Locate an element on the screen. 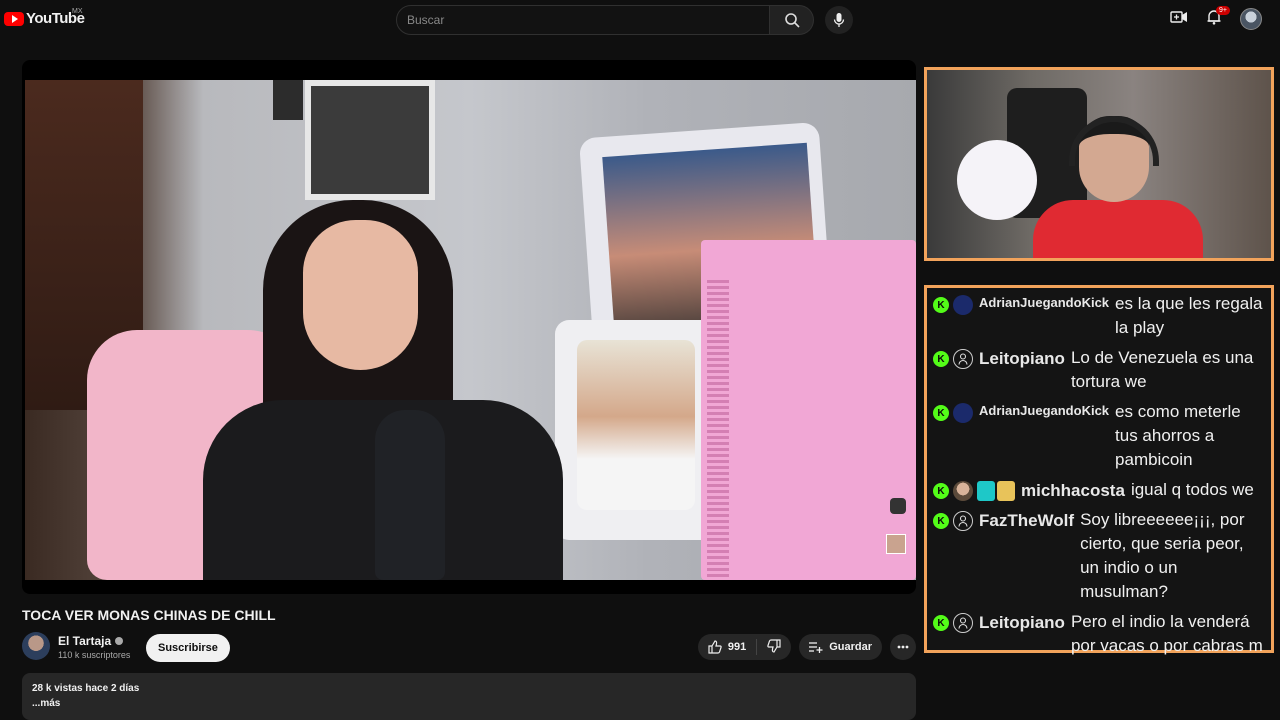 Image resolution: width=1280 pixels, height=720 pixels. dislike-icon is located at coordinates (774, 645).